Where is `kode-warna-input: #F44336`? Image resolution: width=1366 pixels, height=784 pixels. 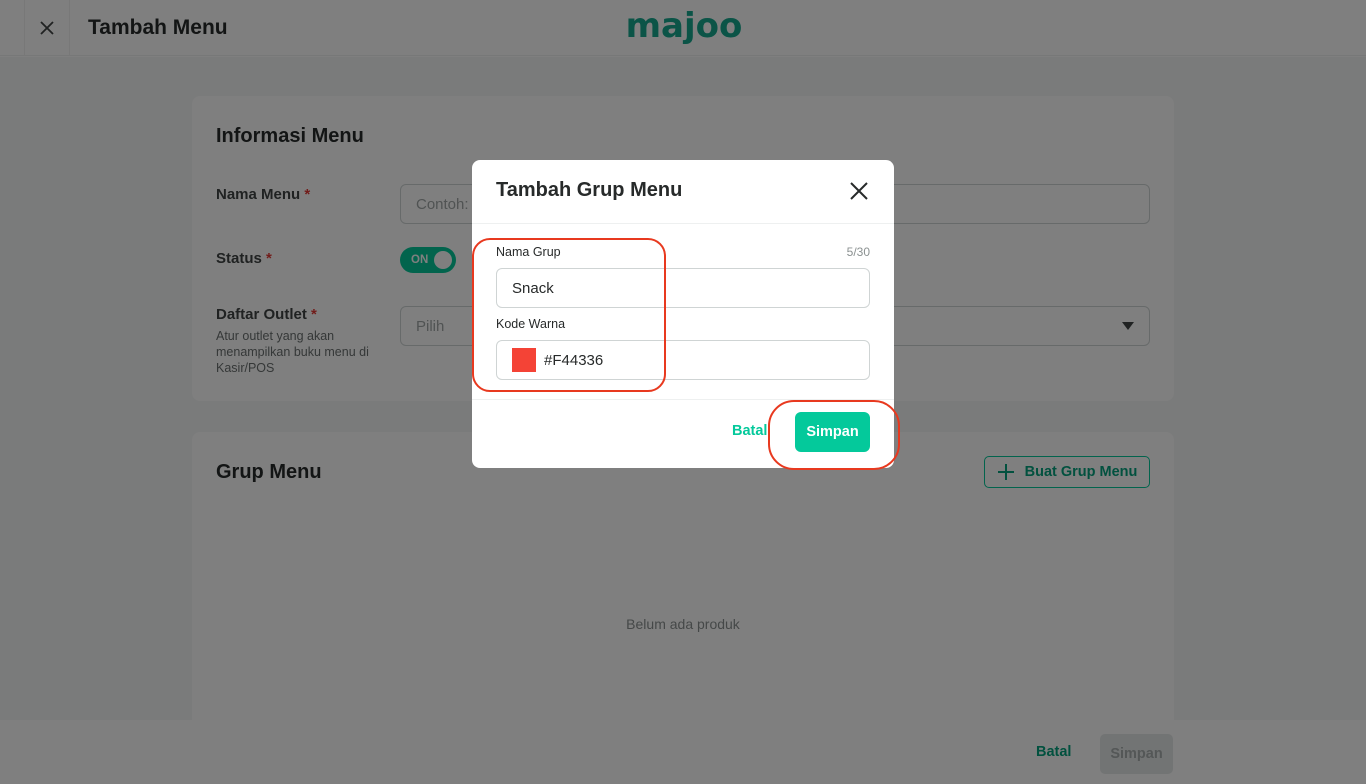
kode-warna-input: #F44336 is located at coordinates (683, 360).